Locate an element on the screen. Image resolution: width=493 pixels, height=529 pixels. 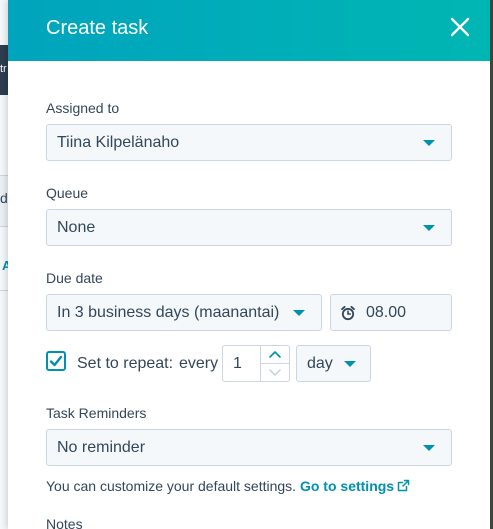
queue-label: Queue is located at coordinates (67, 193).